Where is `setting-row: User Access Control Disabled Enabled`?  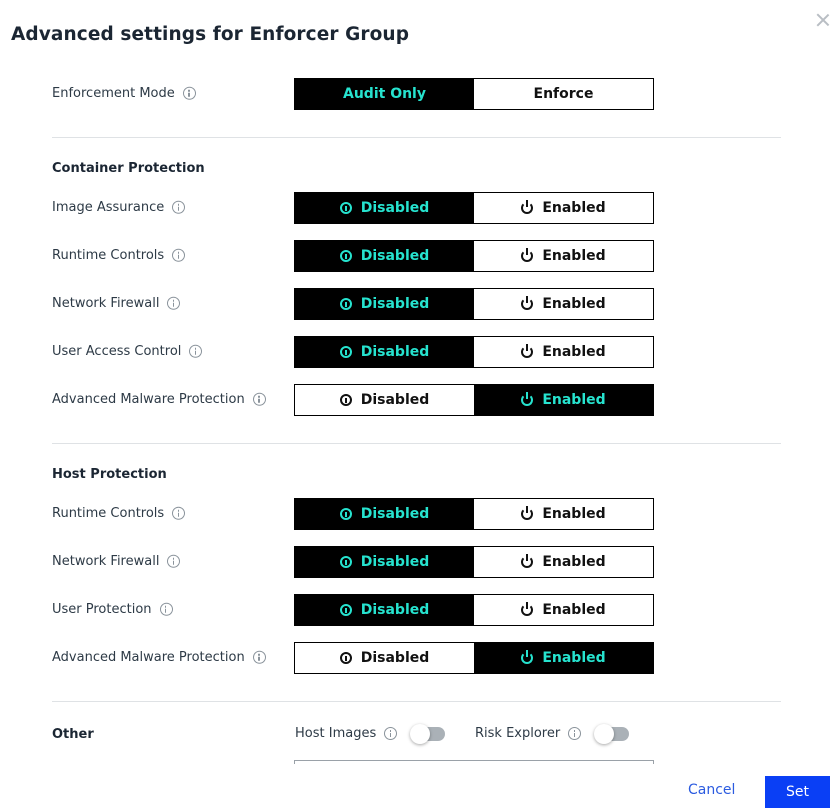 setting-row: User Access Control Disabled Enabled is located at coordinates (418, 352).